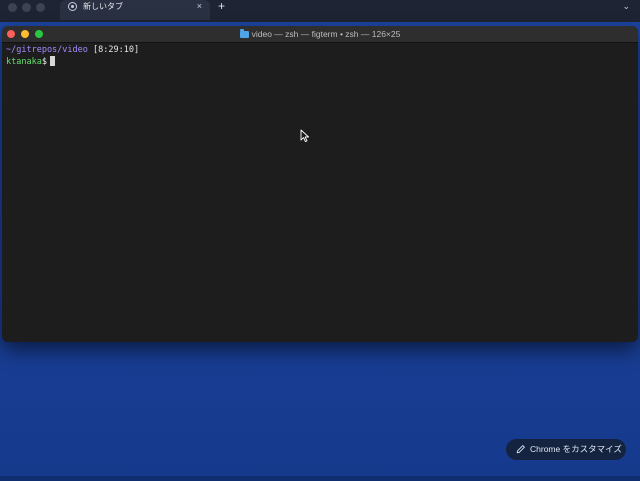 The image size is (640, 481). Describe the element at coordinates (103, 6) in the screenshot. I see `chrome-tab-title: 新しいタブ` at that location.